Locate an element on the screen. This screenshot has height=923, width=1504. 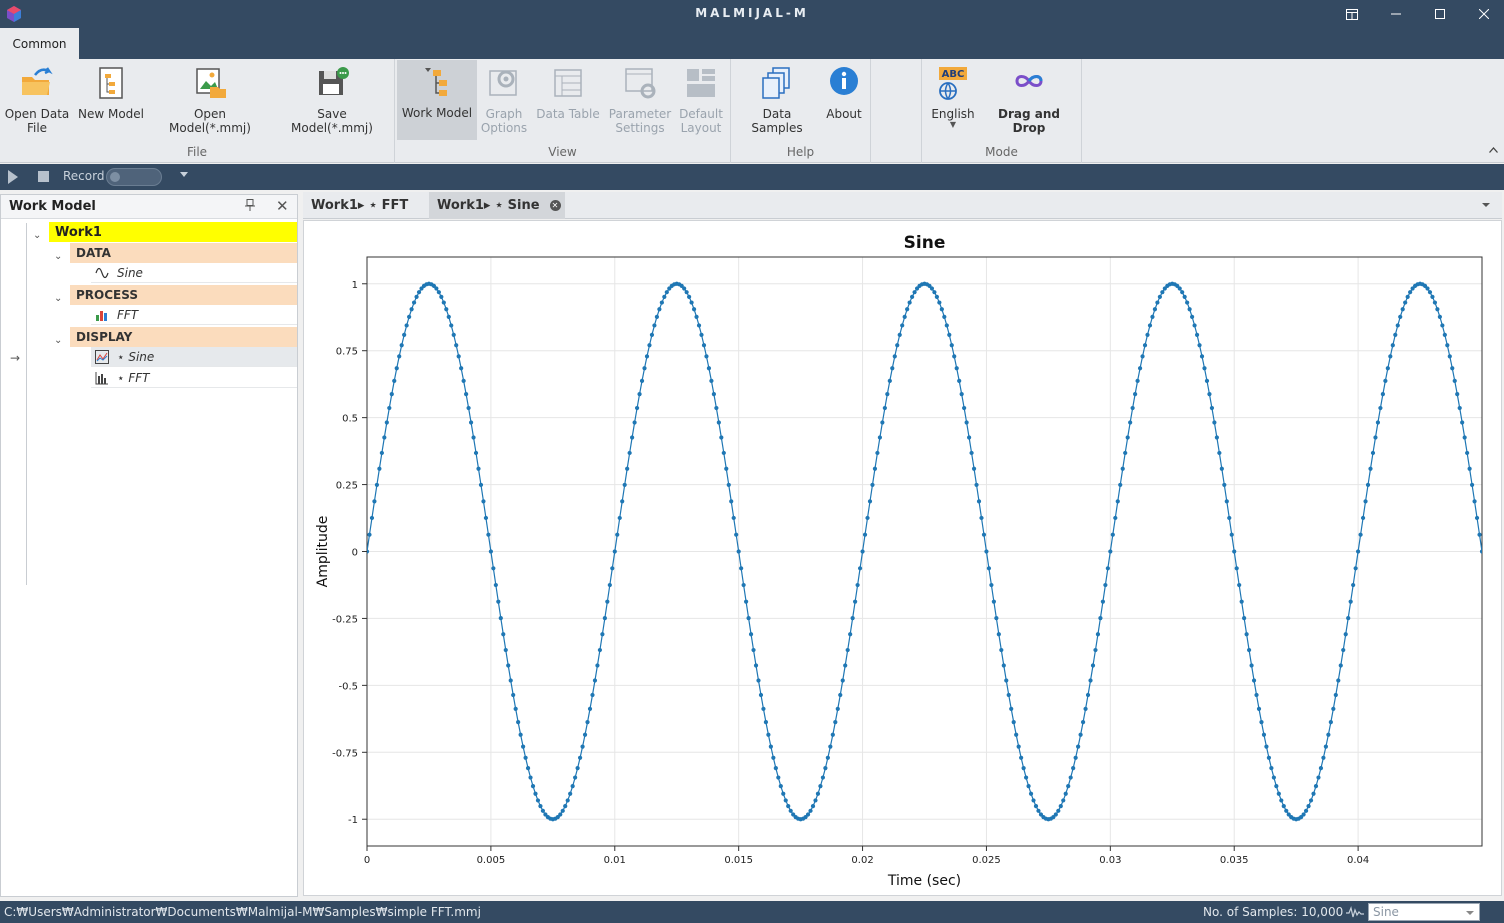
tree-section-display: DISPLAY is located at coordinates (183, 337).